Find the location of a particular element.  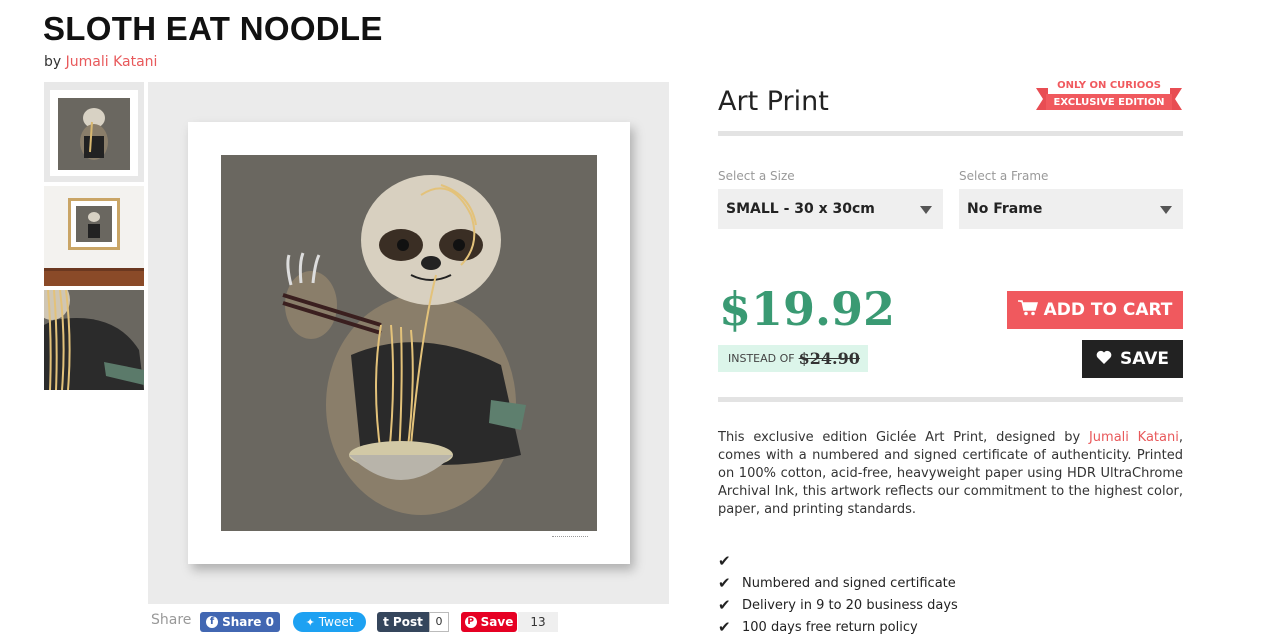

thumbnail-framed-room is located at coordinates (94, 236).